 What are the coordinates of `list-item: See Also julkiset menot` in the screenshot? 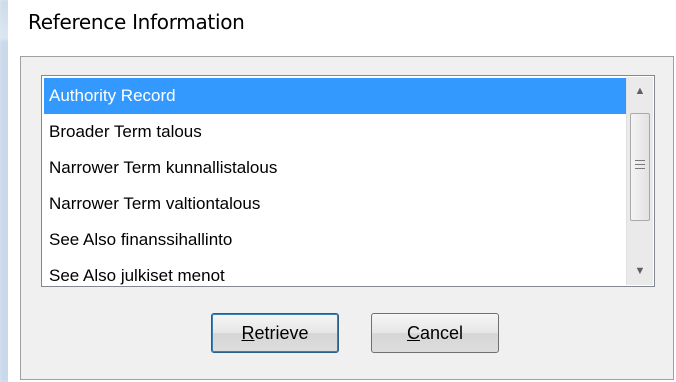 It's located at (335, 272).